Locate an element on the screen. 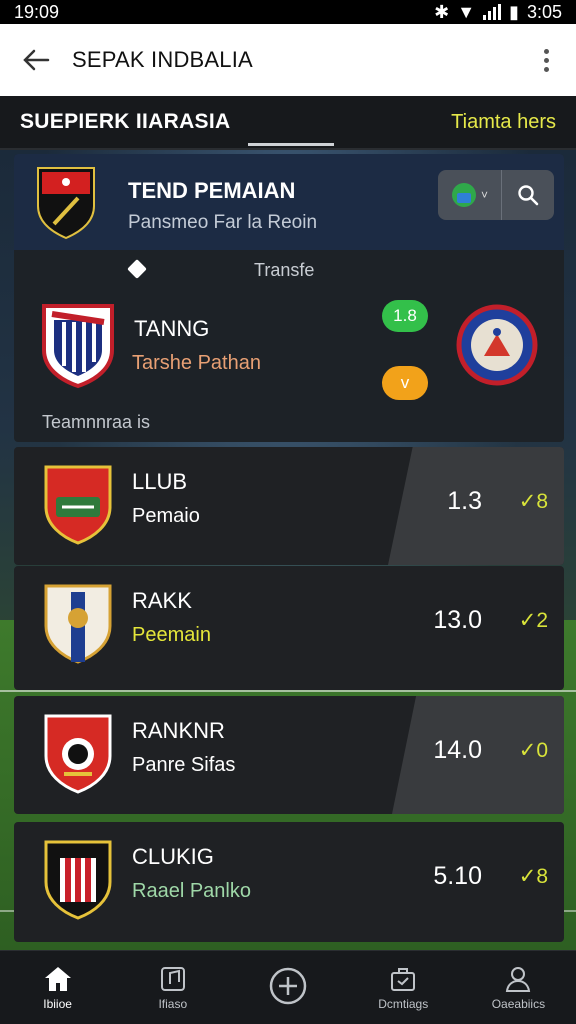 This screenshot has width=576, height=1024. back-arrow-icon is located at coordinates (36, 60).